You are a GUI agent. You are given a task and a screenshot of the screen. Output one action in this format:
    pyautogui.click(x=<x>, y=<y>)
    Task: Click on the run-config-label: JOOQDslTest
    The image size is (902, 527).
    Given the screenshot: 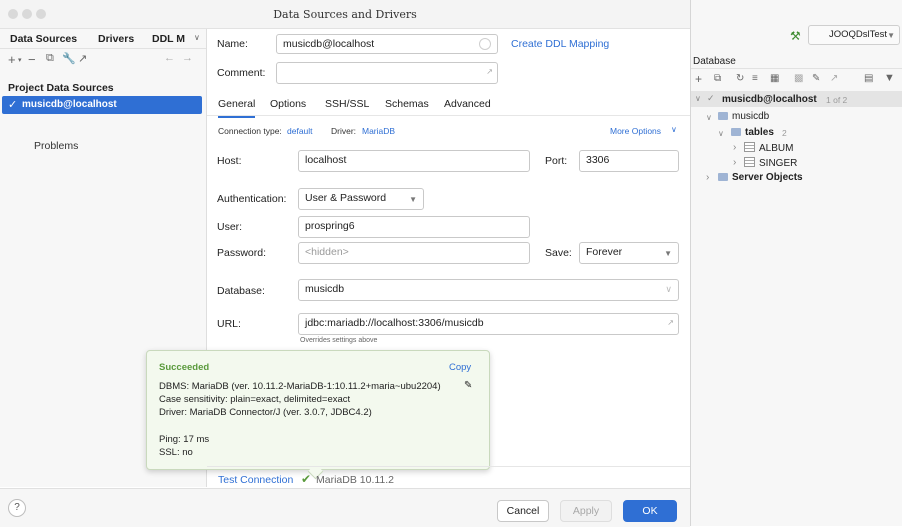 What is the action you would take?
    pyautogui.click(x=858, y=34)
    